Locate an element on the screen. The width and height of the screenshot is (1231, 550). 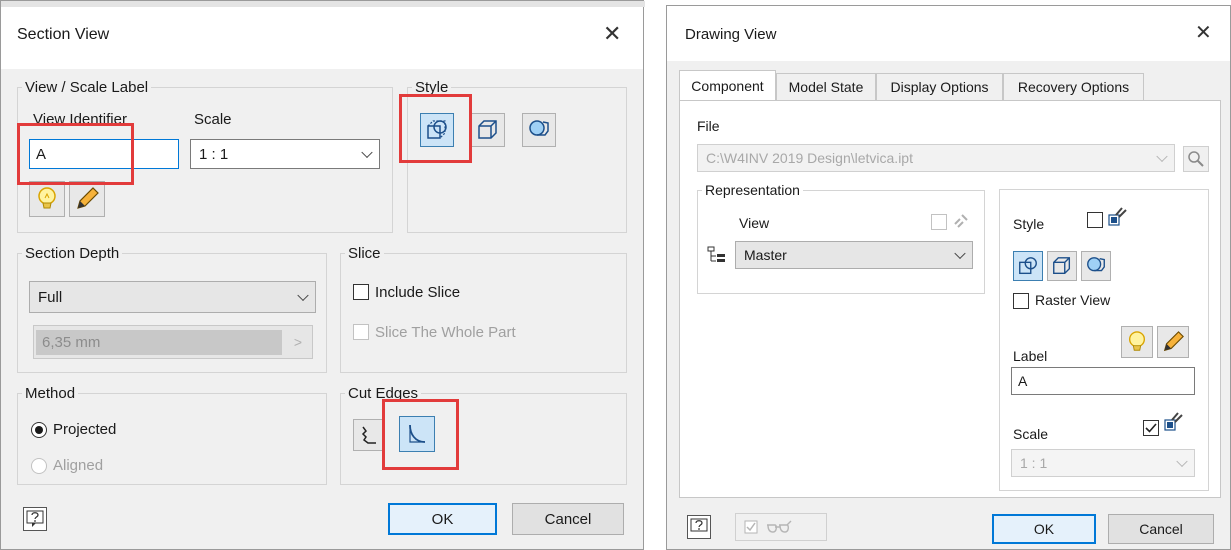
raster-view-label: Raster View is located at coordinates (1073, 300).